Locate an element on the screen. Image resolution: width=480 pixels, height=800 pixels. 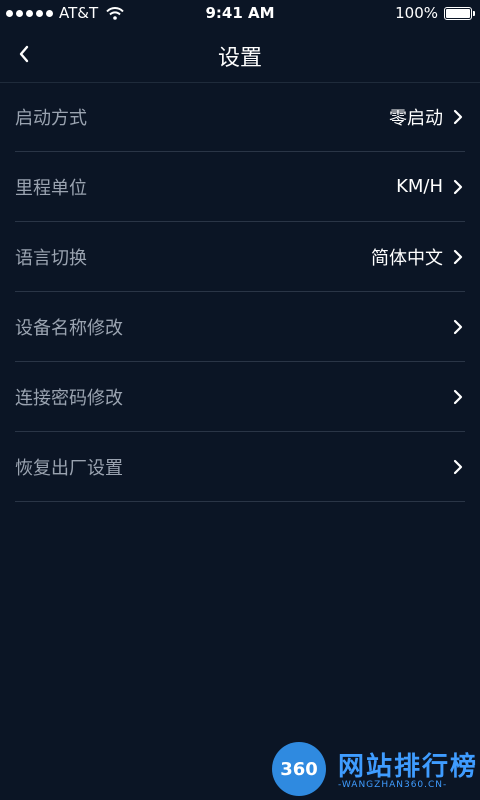
setting-label: 恢复出厂设置 is located at coordinates (69, 468).